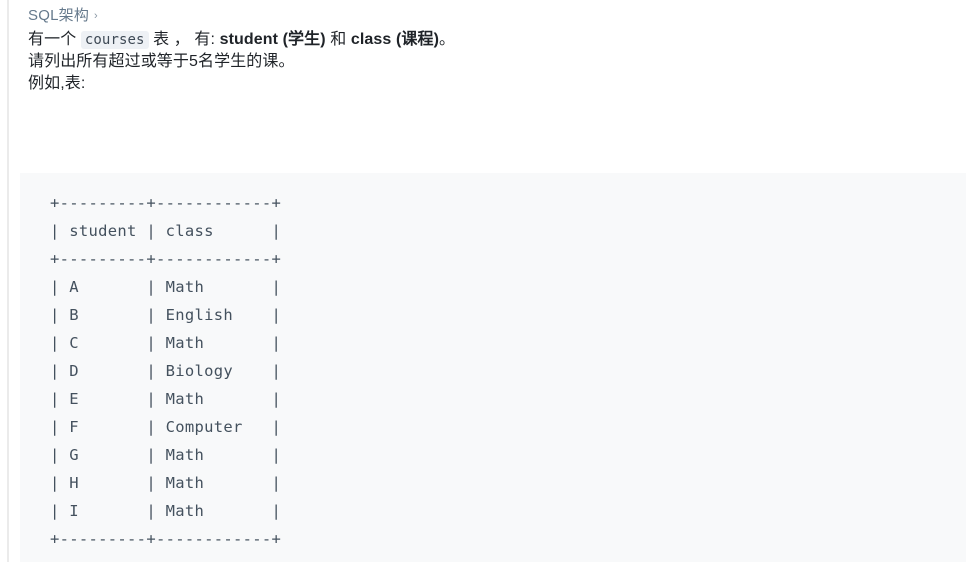  I want to click on bold-class-column: class (课程), so click(395, 39).